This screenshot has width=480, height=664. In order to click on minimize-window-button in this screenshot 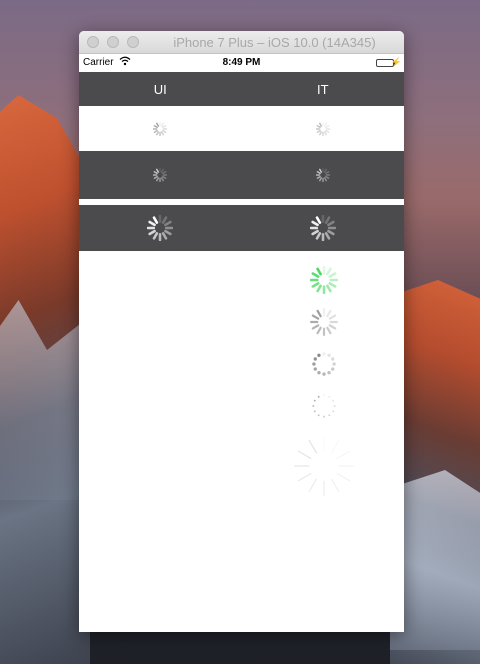, I will do `click(113, 42)`.